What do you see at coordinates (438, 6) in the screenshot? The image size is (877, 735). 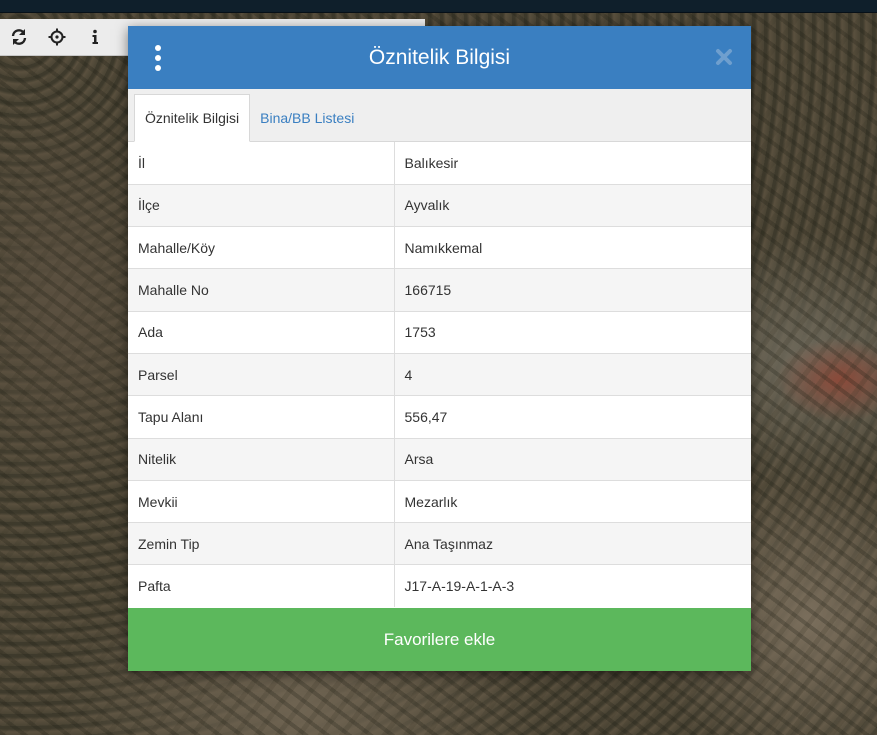 I see `top-bar` at bounding box center [438, 6].